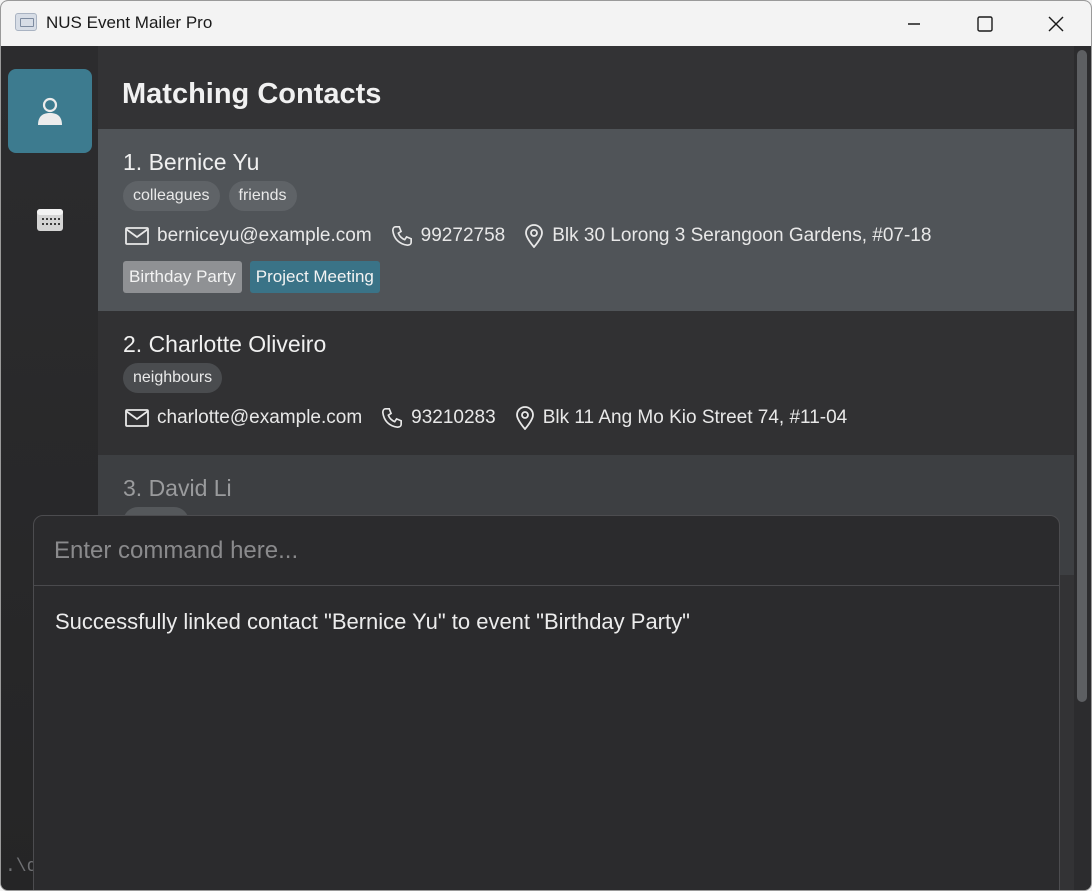 The width and height of the screenshot is (1092, 891). I want to click on contact-tags: colleagues friends, so click(210, 196).